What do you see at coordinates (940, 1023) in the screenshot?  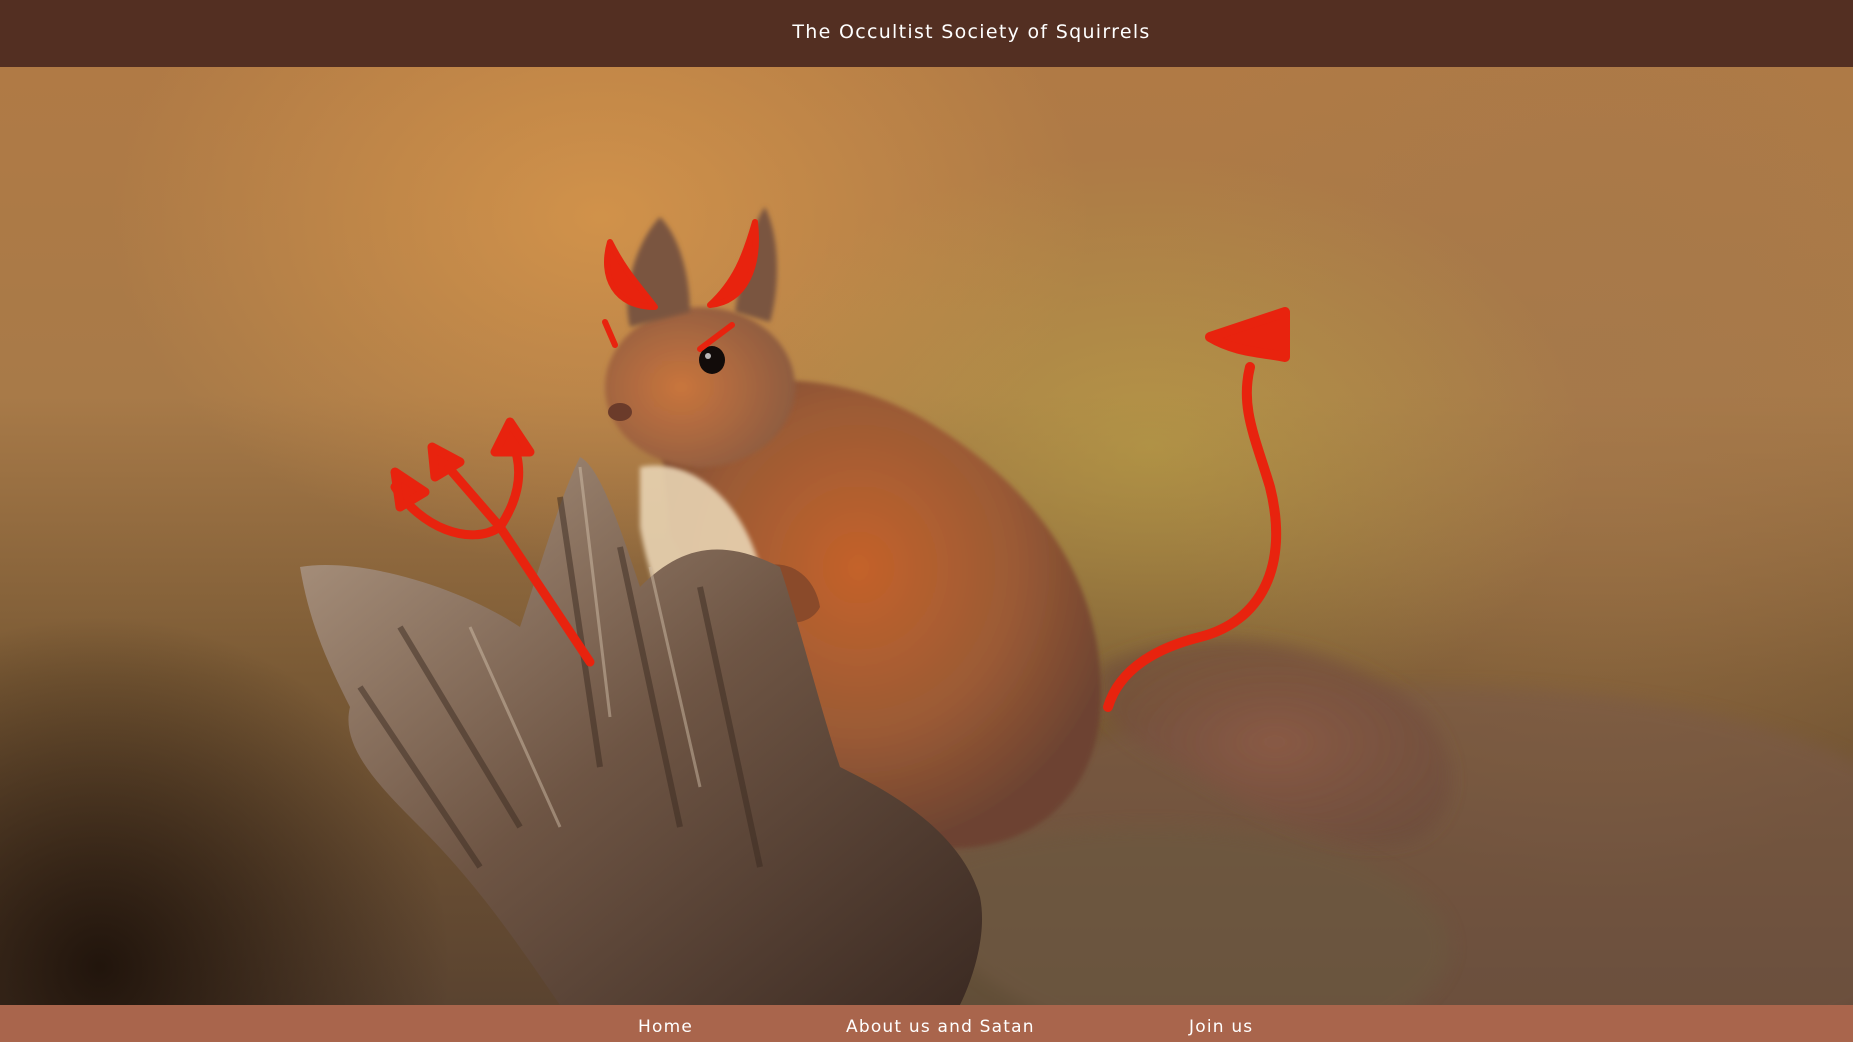 I see `nav-link-about: About us and Satan` at bounding box center [940, 1023].